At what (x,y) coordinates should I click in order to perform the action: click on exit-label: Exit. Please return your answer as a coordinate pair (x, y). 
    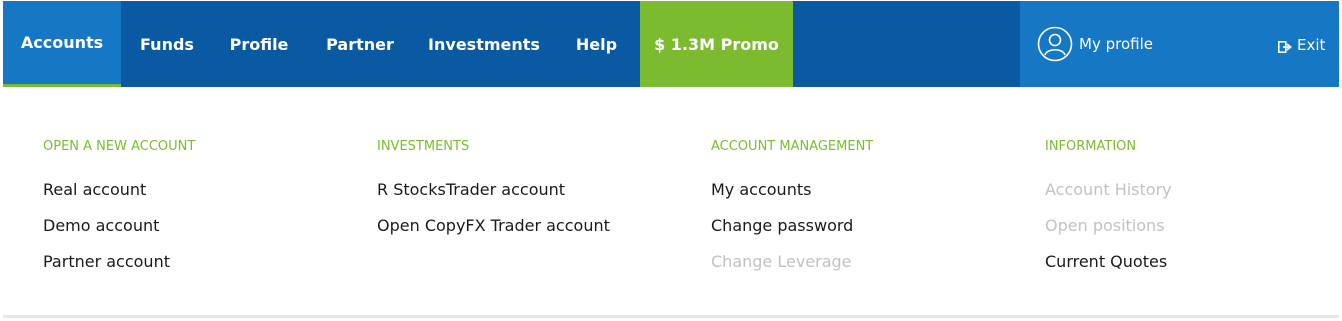
    Looking at the image, I should click on (1311, 45).